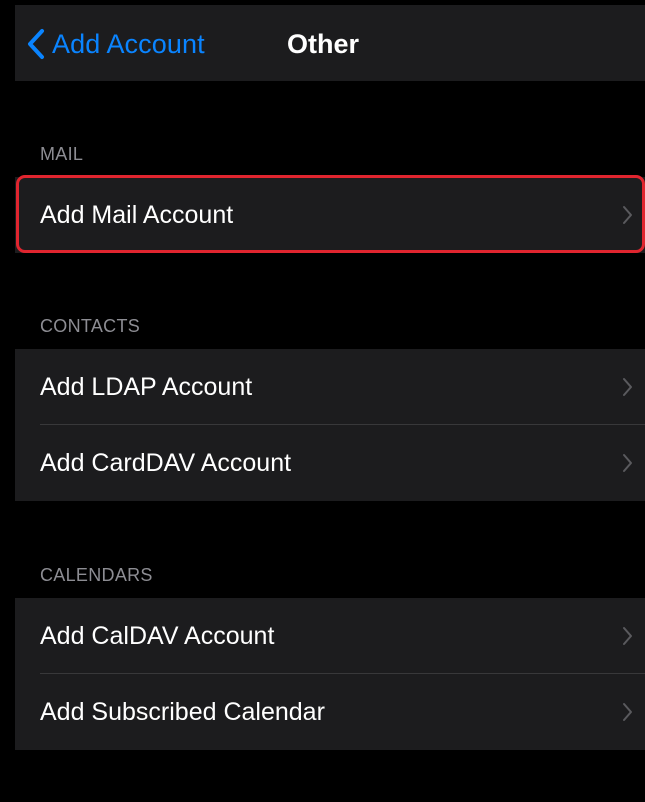 This screenshot has width=645, height=802. What do you see at coordinates (330, 636) in the screenshot?
I see `add-caldav-account-row: Add CalDAV Account` at bounding box center [330, 636].